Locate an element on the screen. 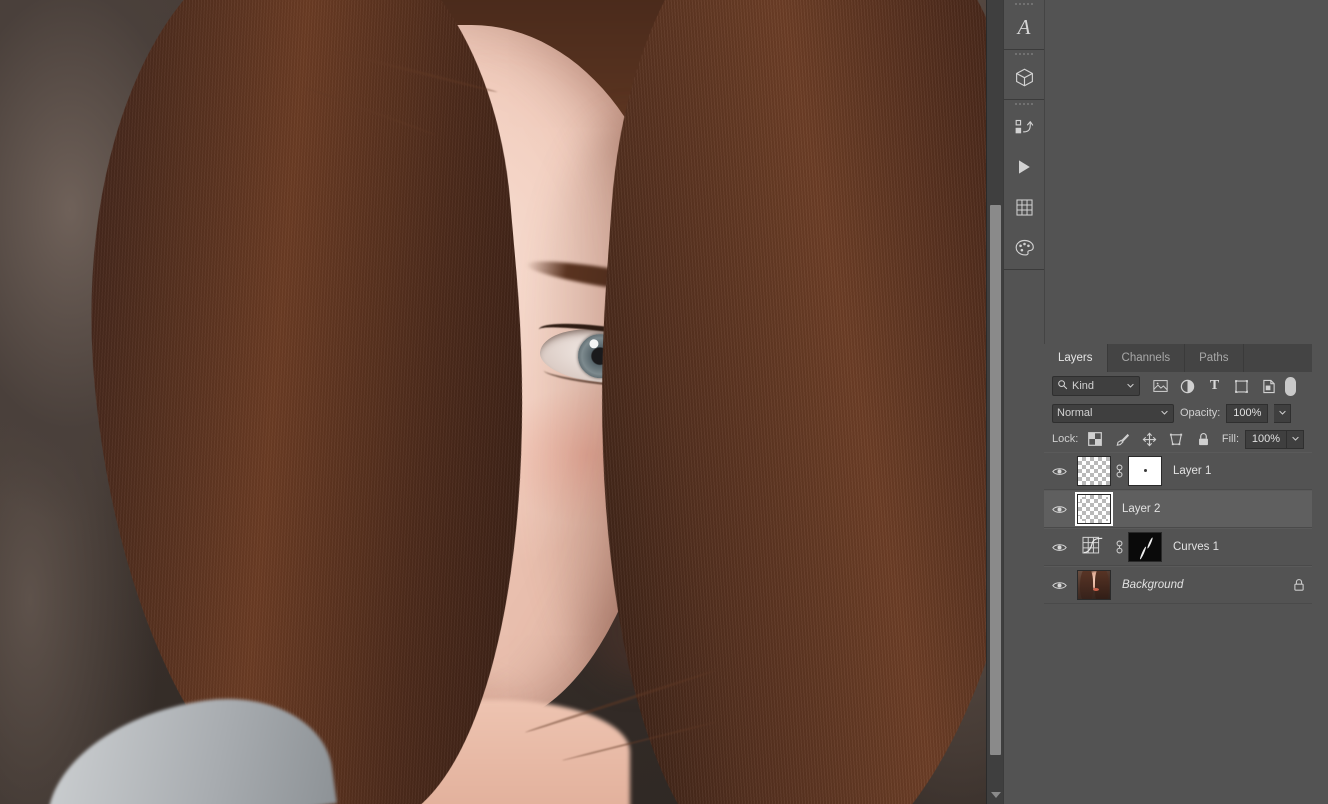 This screenshot has height=804, width=1328. table-row: Background is located at coordinates (1178, 585).